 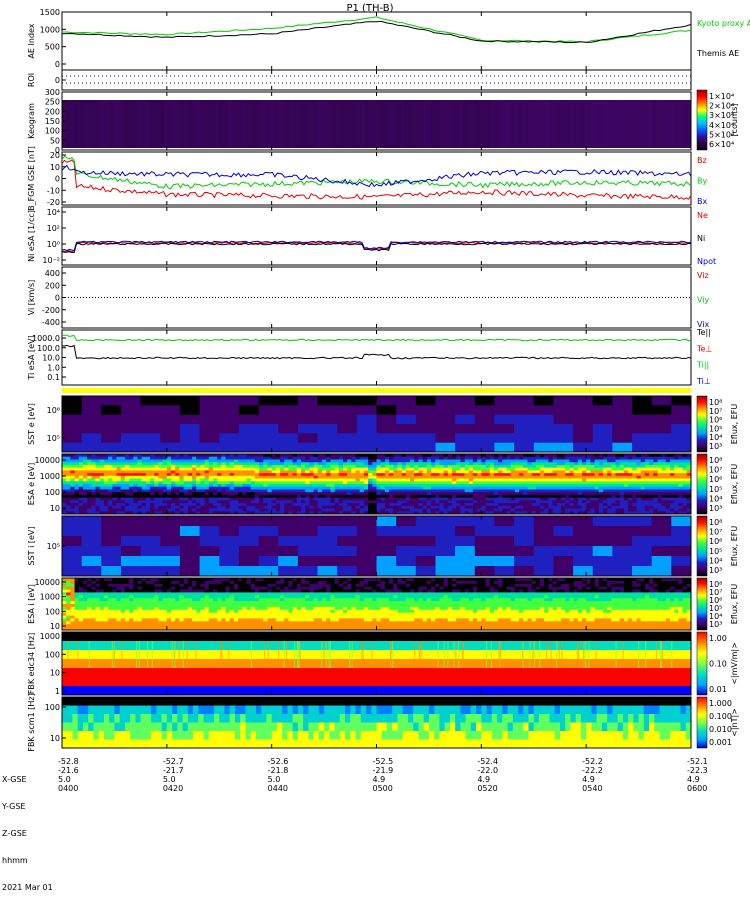 What do you see at coordinates (46, 338) in the screenshot?
I see `ti-panel-ytick-label: 1000.0` at bounding box center [46, 338].